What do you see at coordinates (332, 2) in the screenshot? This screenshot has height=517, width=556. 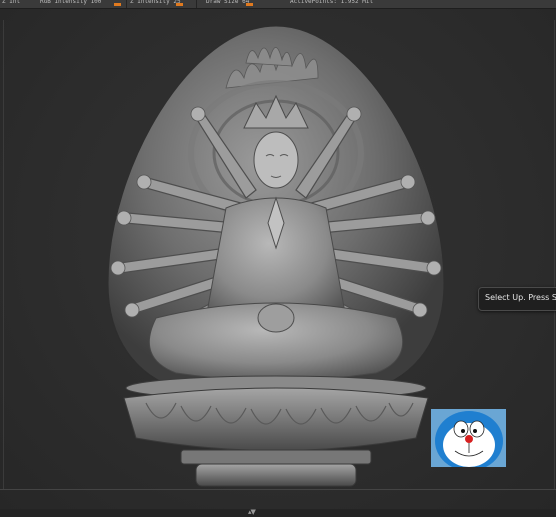 I see `toolbar-active-points: ActivePoints: 1.952 Mil` at bounding box center [332, 2].